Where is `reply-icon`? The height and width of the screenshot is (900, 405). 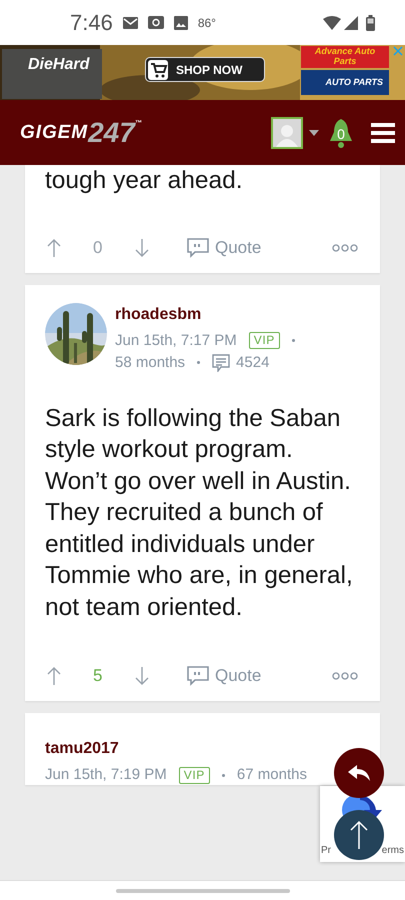 reply-icon is located at coordinates (359, 773).